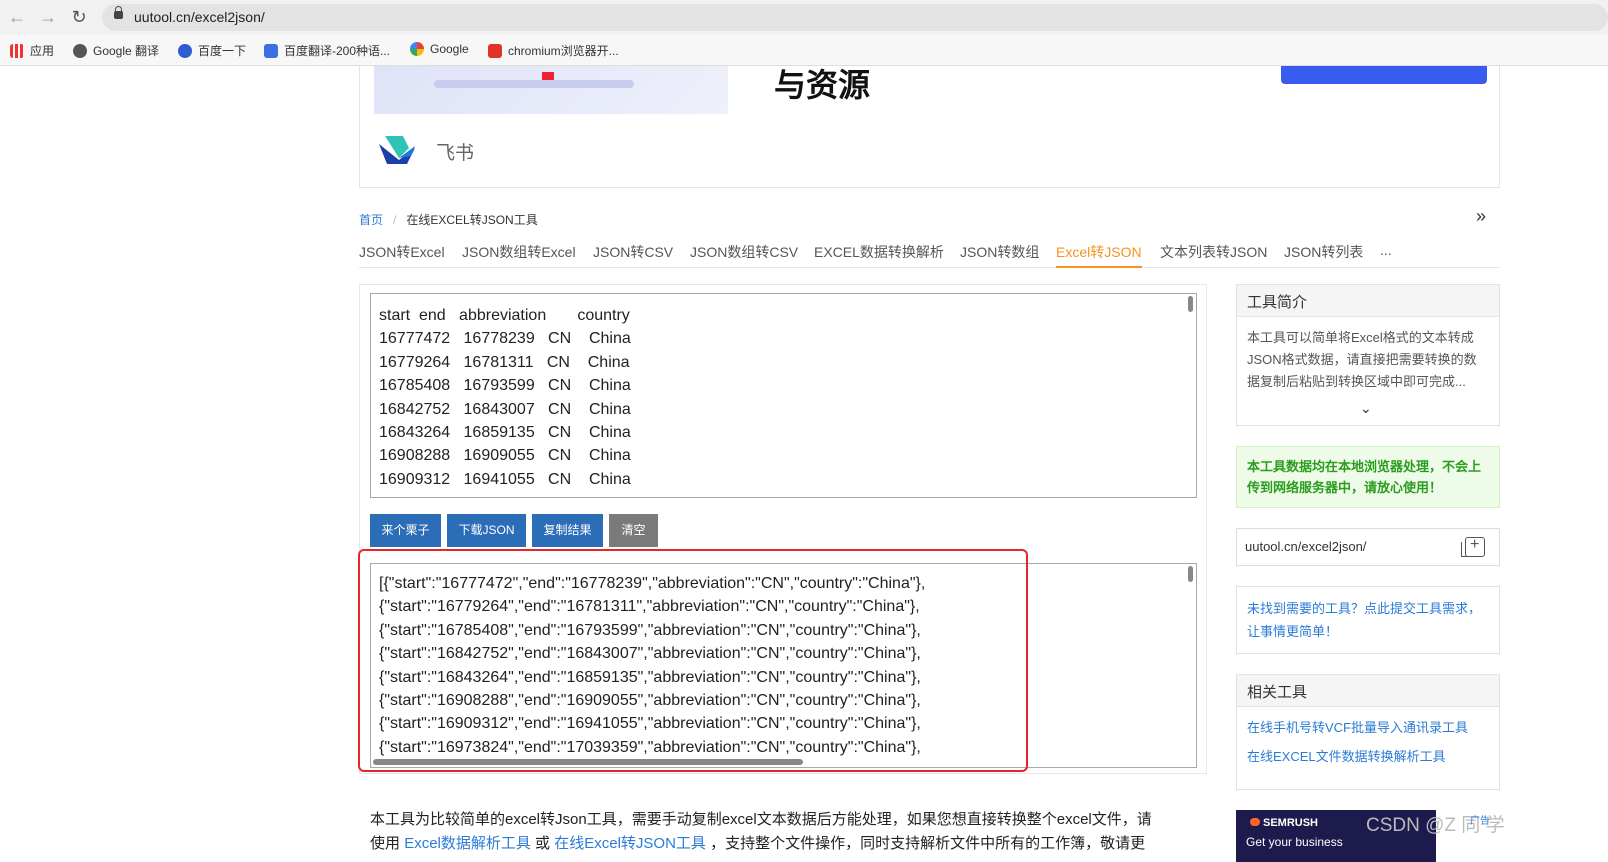  Describe the element at coordinates (567, 530) in the screenshot. I see `copy-result-button: 复制结果` at that location.